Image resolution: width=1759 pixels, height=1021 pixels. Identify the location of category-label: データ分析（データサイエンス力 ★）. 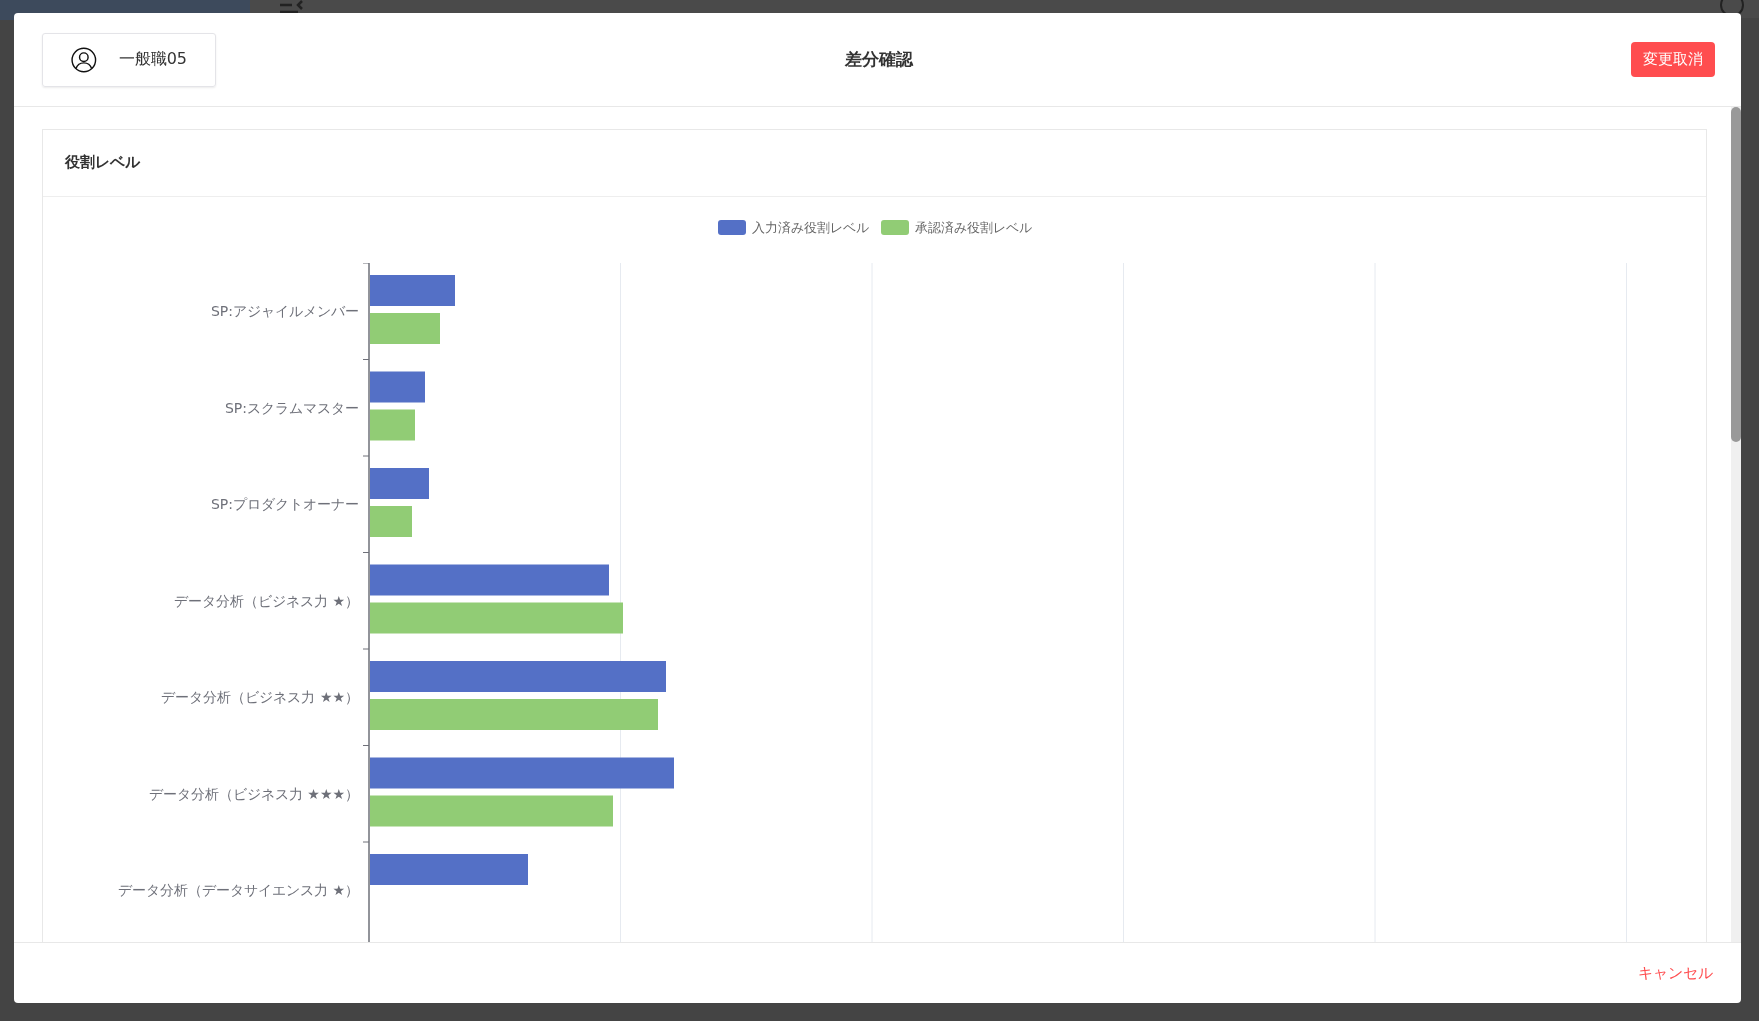
(238, 890).